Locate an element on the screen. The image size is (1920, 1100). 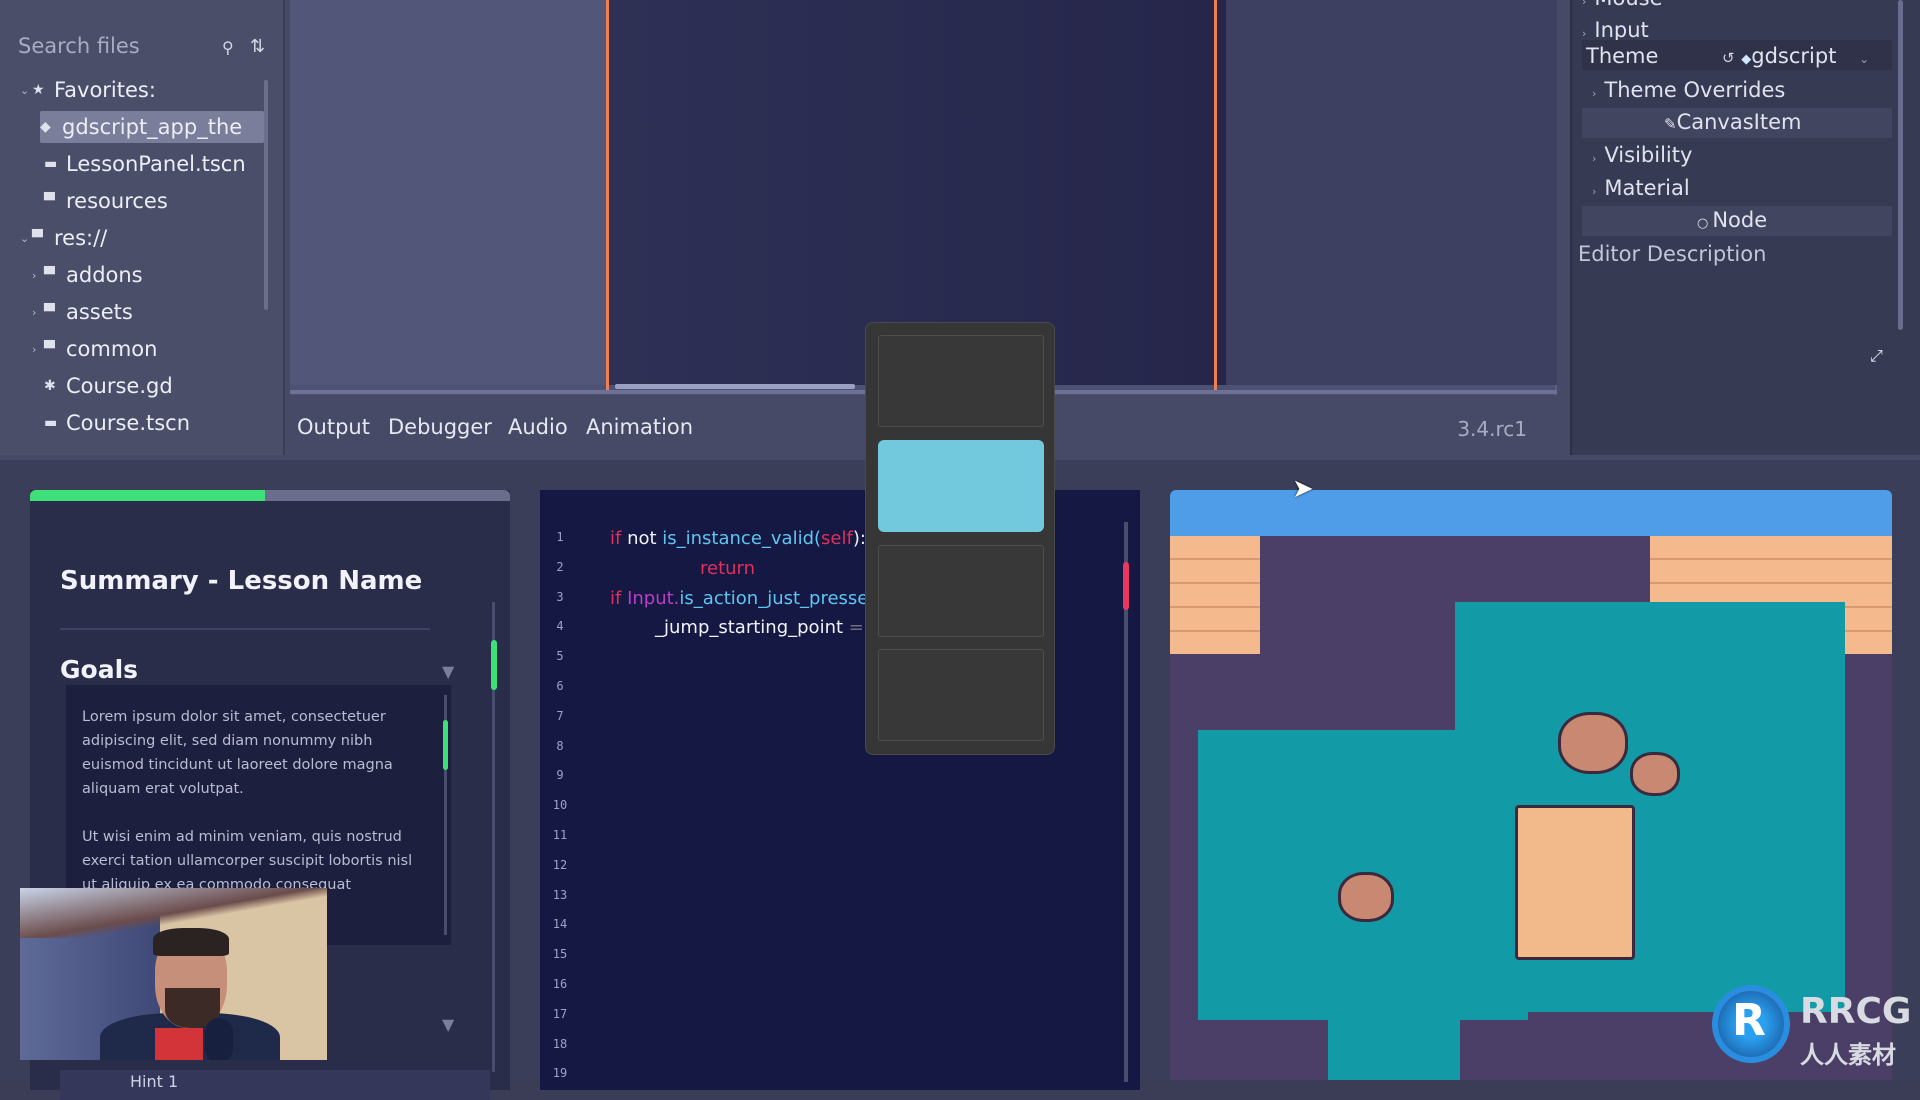
pencil-icon: ✎ is located at coordinates (1670, 124).